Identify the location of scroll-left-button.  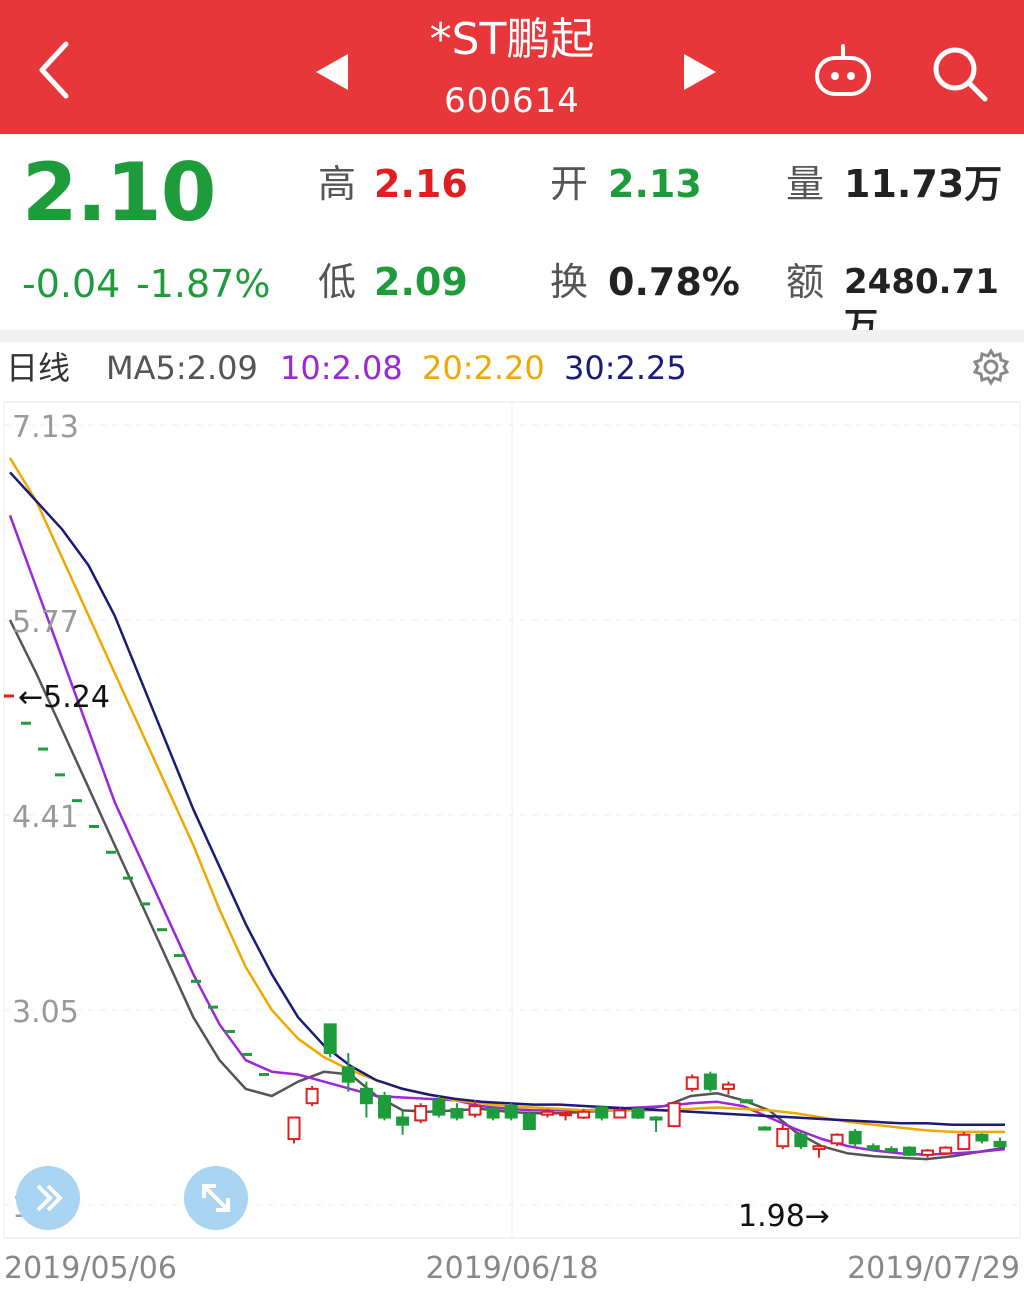
(48, 1198).